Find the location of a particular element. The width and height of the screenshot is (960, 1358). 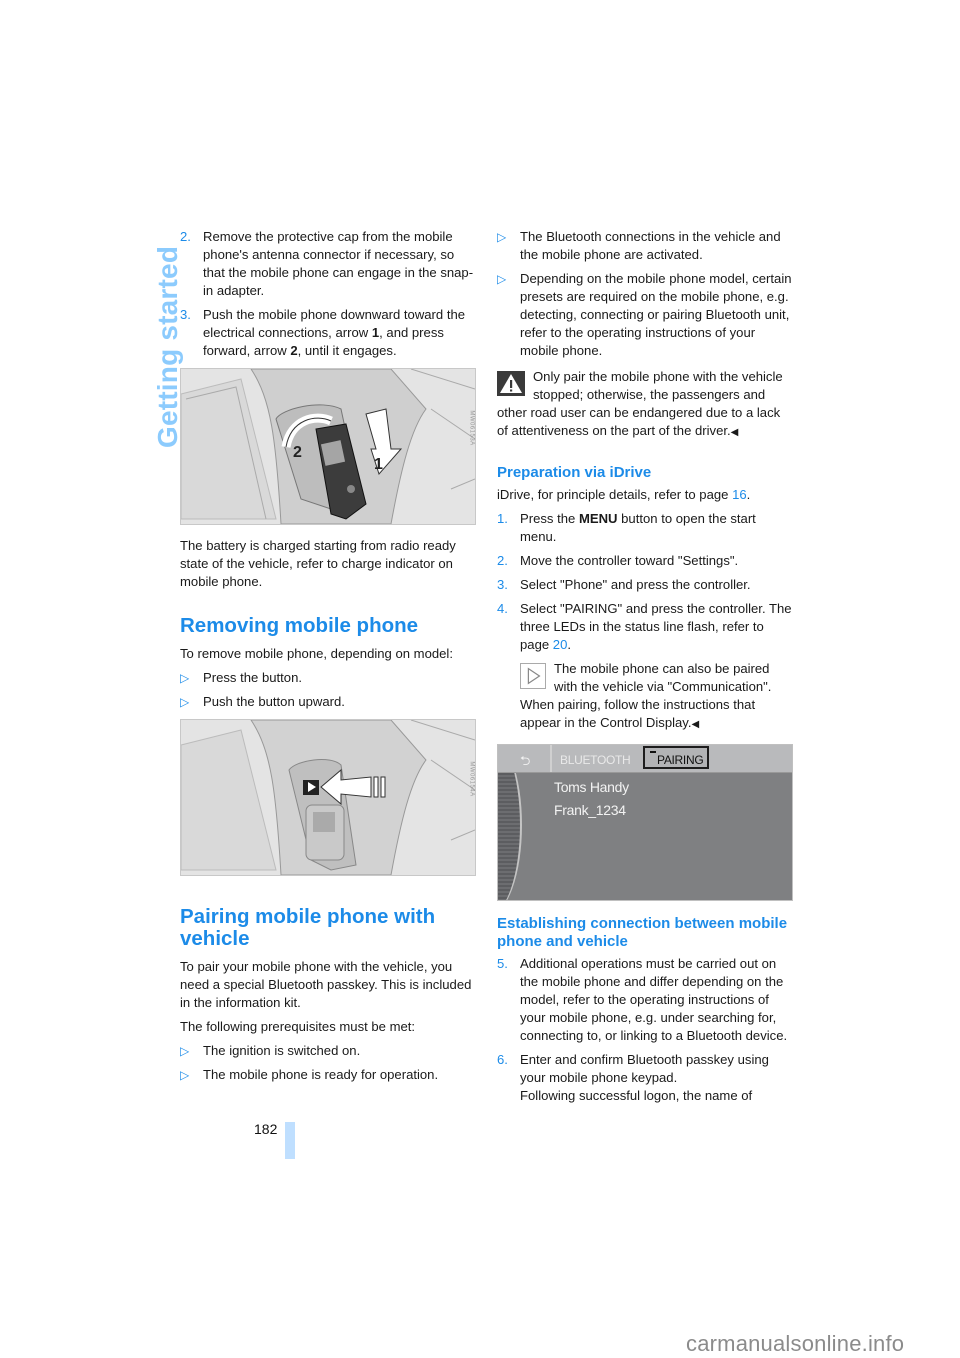

footer-watermark: carmanualsonline.info is located at coordinates (795, 1343).